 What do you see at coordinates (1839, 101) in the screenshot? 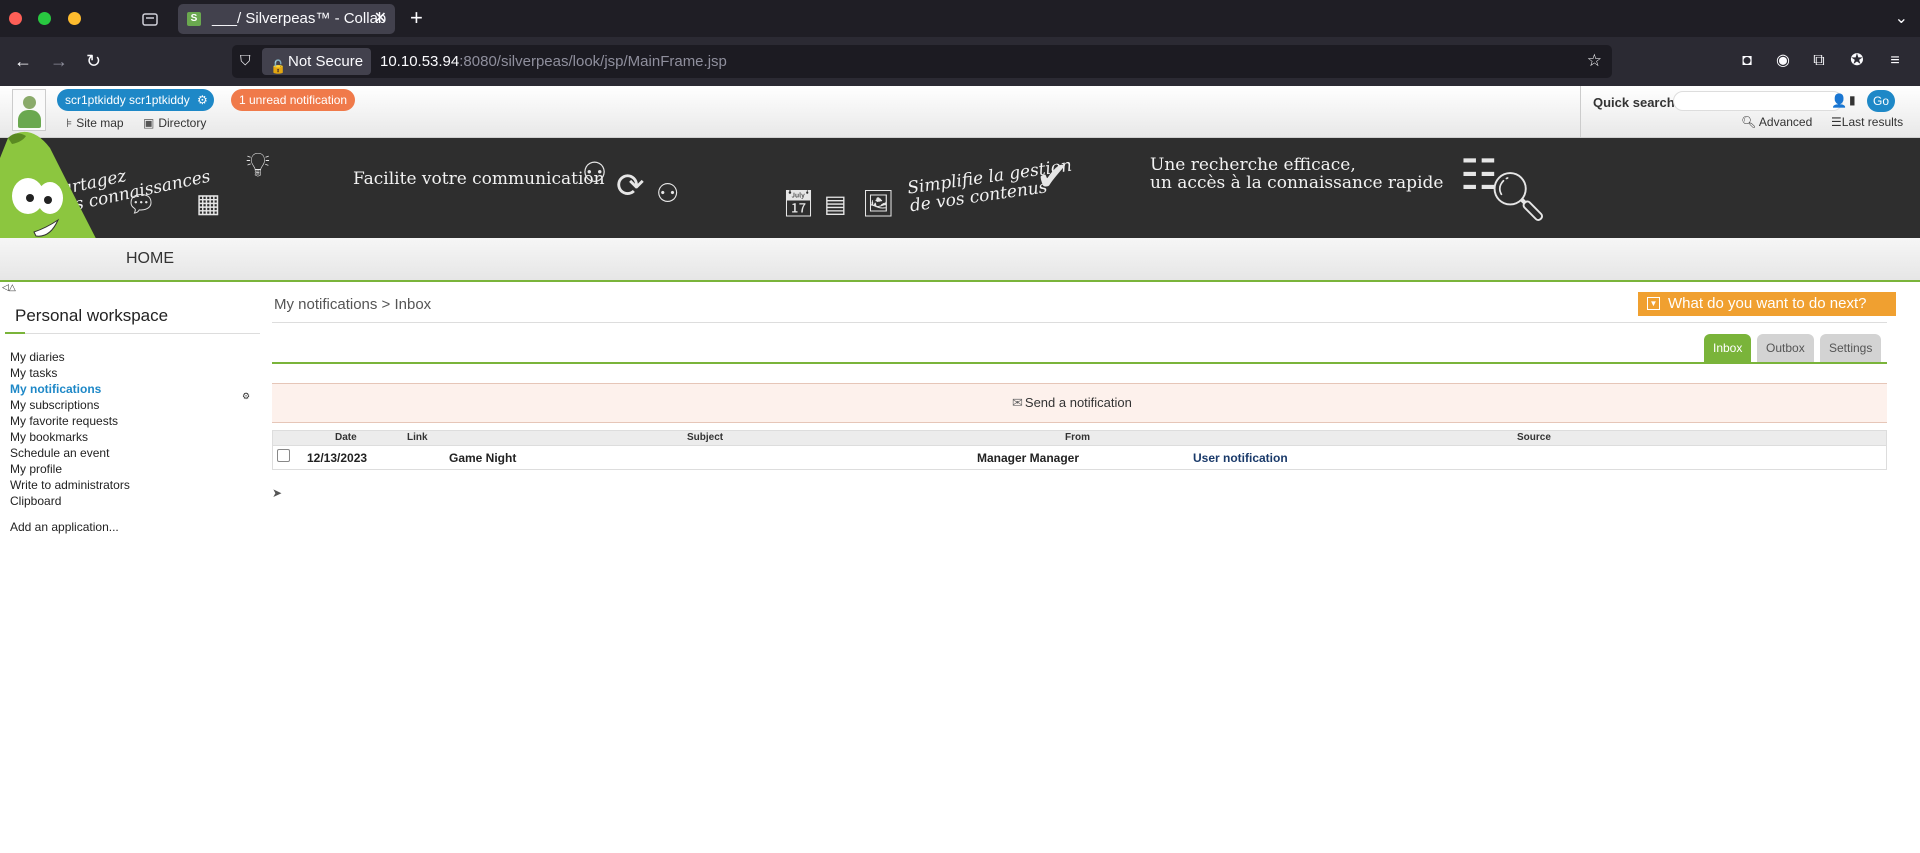
I see `user-search-icon: 👤` at bounding box center [1839, 101].